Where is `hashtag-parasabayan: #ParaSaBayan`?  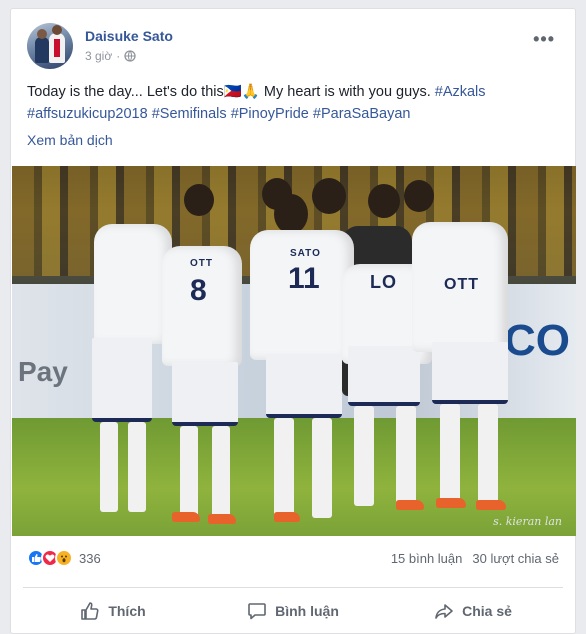
hashtag-parasabayan: #ParaSaBayan is located at coordinates (362, 114).